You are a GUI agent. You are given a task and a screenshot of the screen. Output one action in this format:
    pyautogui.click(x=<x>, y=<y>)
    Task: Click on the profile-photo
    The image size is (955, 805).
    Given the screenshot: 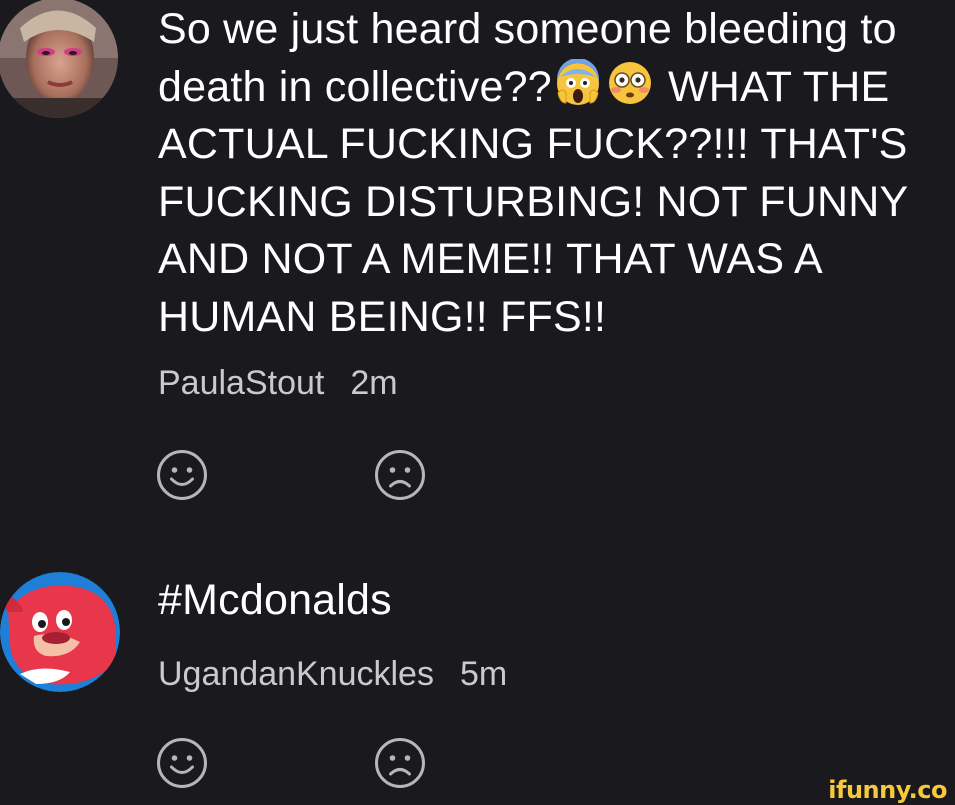 What is the action you would take?
    pyautogui.click(x=59, y=59)
    